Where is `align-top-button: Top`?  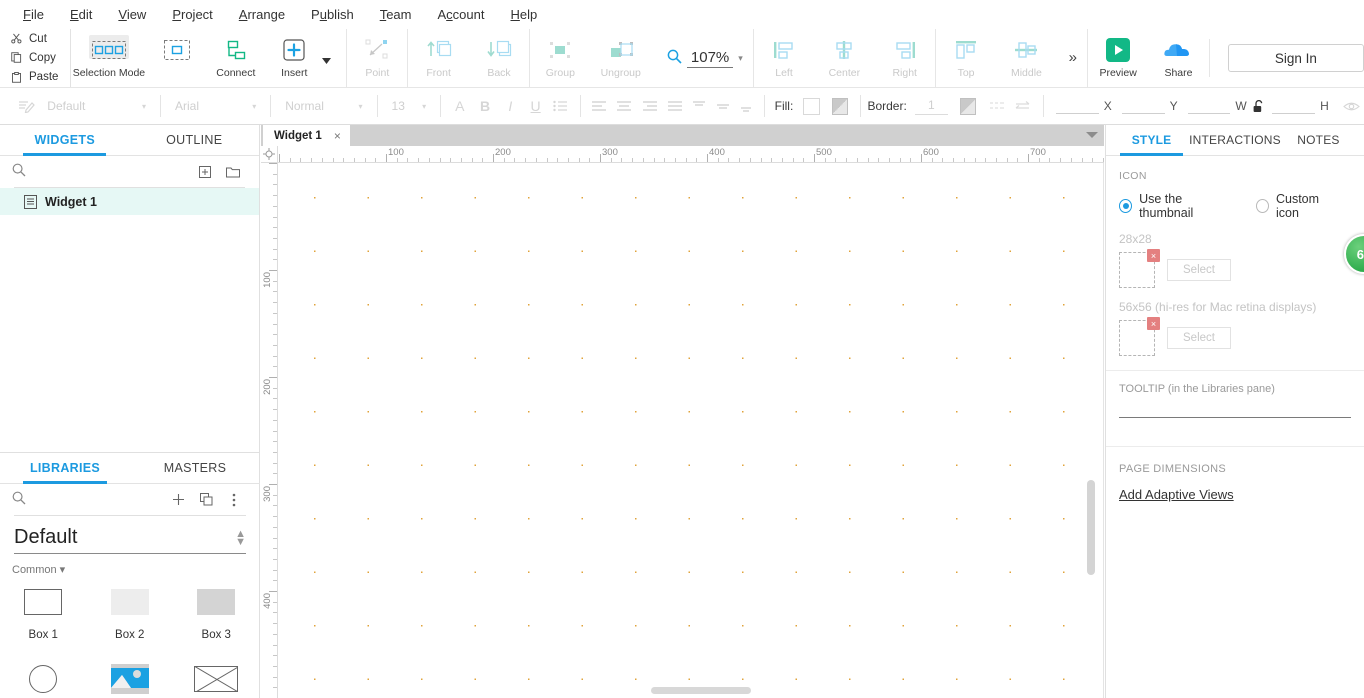 align-top-button: Top is located at coordinates (966, 58).